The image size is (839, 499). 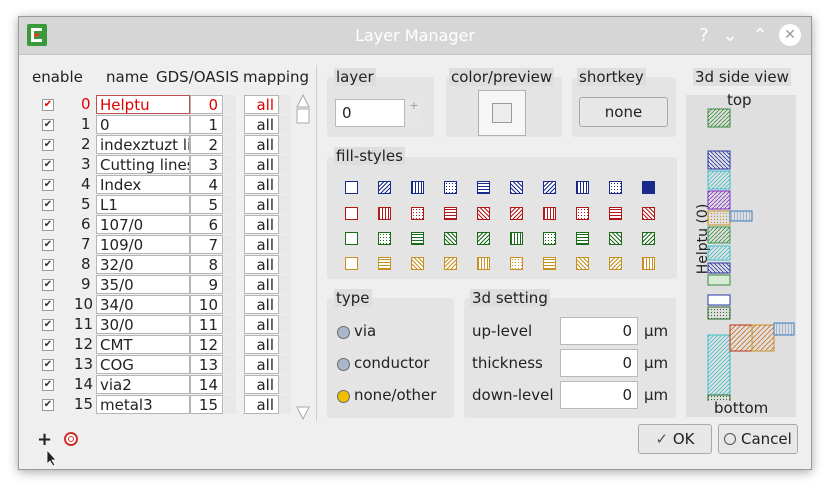 What do you see at coordinates (143, 184) in the screenshot?
I see `layer-name-cell: Index` at bounding box center [143, 184].